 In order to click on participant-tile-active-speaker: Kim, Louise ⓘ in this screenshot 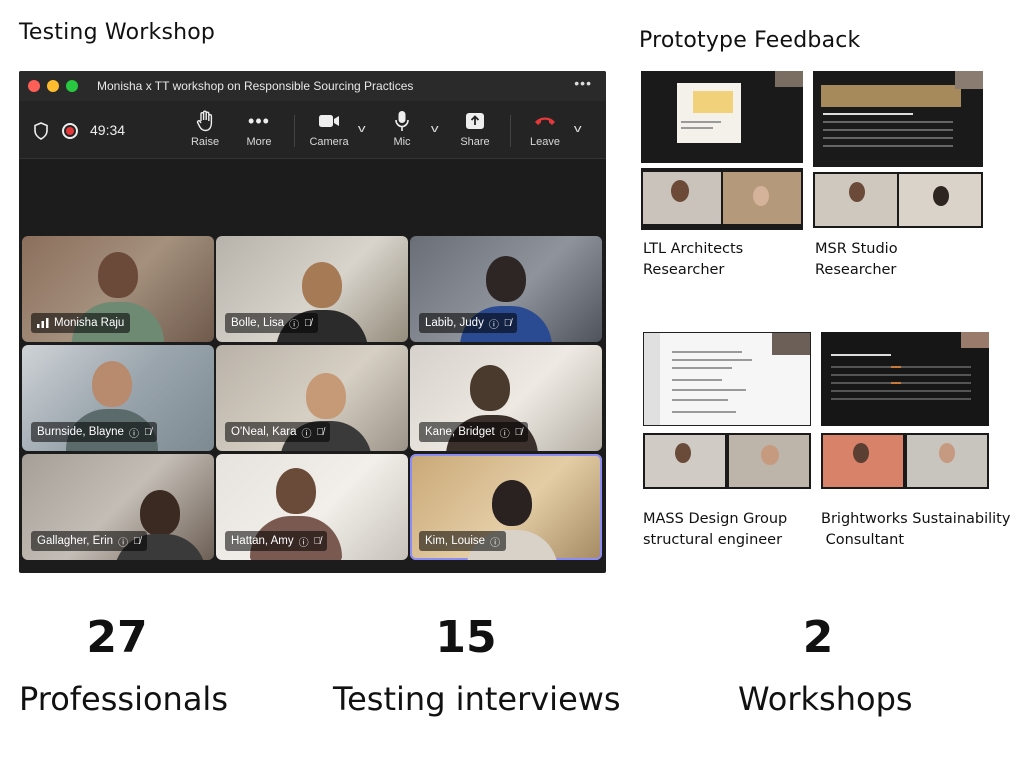, I will do `click(506, 507)`.